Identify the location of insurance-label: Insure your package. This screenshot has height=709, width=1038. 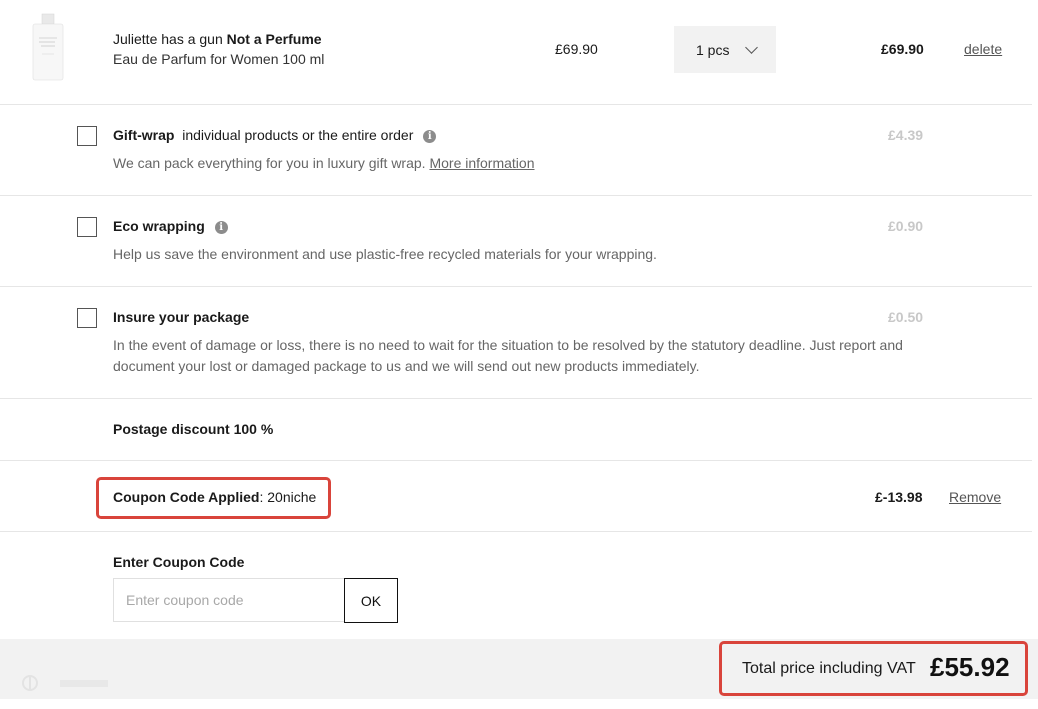
(181, 317).